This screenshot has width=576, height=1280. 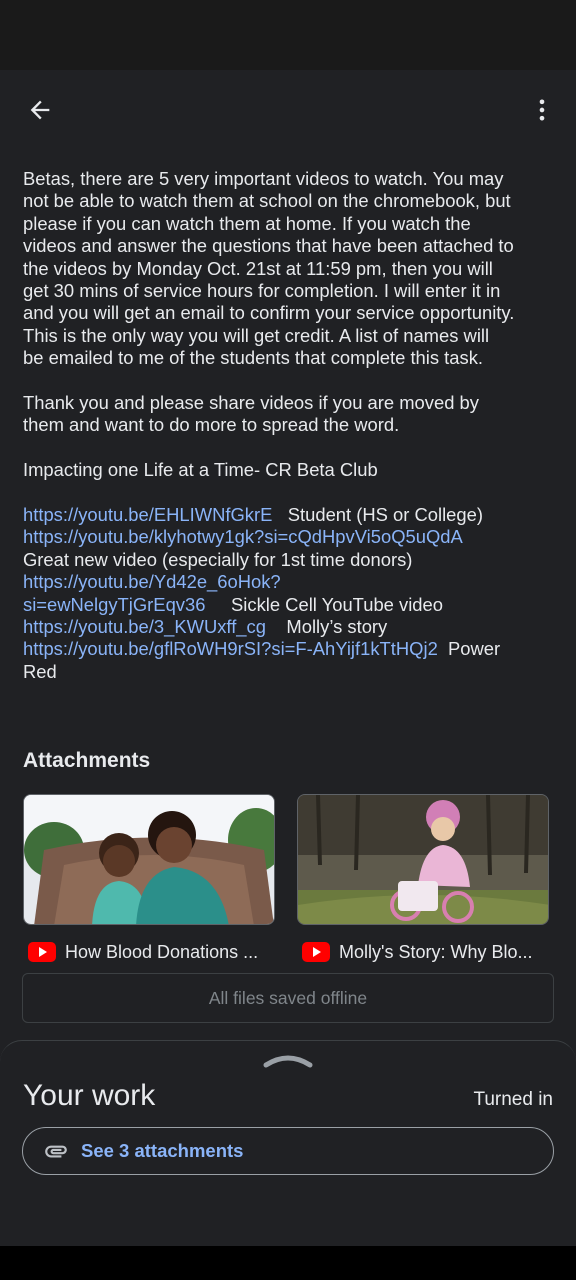 What do you see at coordinates (474, 649) in the screenshot?
I see `video-link-5-desc-a: Power` at bounding box center [474, 649].